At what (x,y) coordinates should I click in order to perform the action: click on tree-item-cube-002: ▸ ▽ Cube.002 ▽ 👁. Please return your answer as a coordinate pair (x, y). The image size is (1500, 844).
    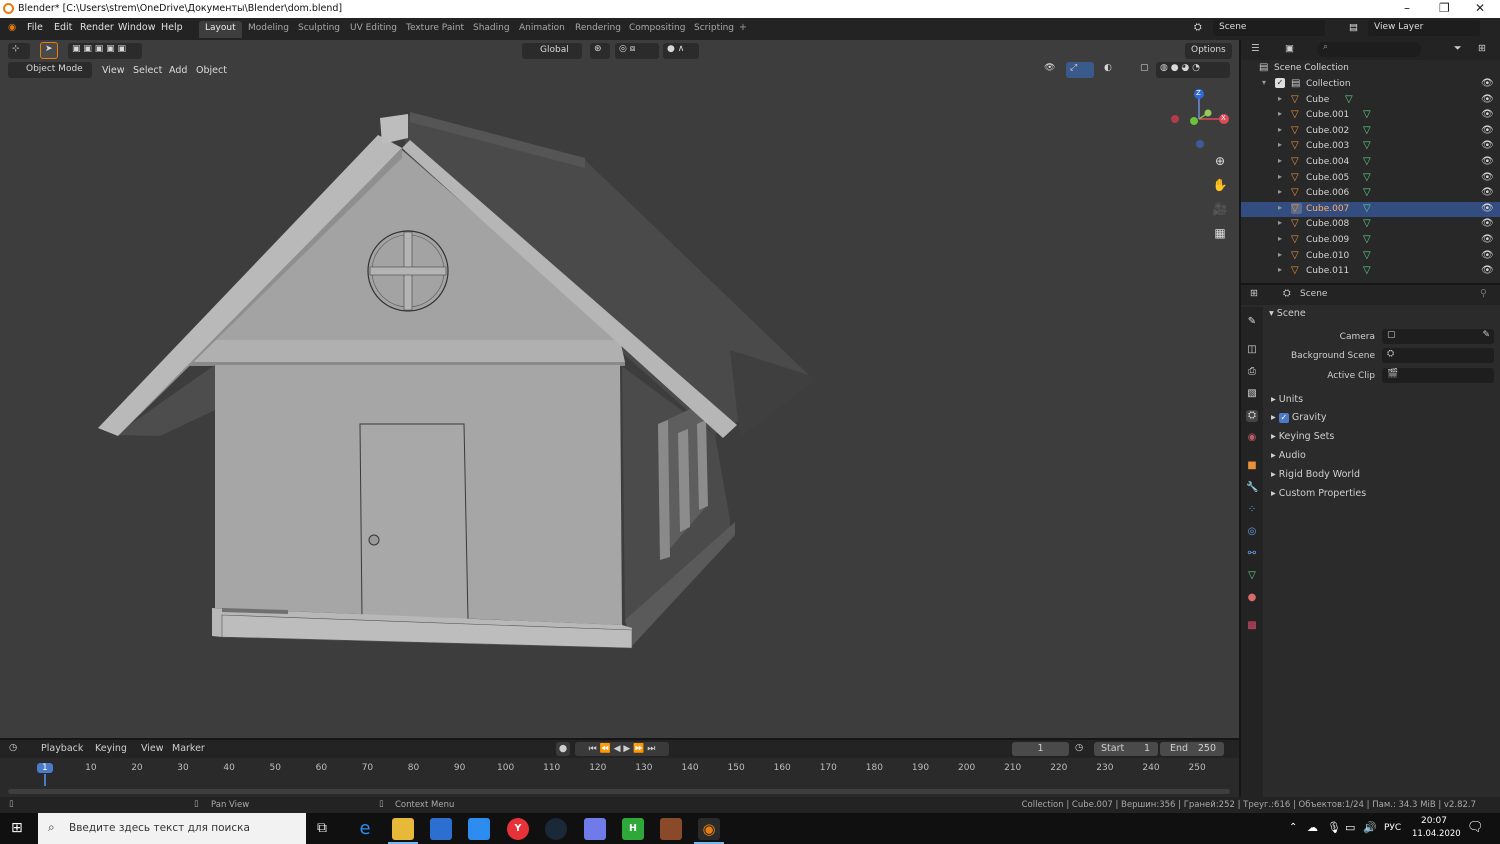
    Looking at the image, I should click on (1370, 132).